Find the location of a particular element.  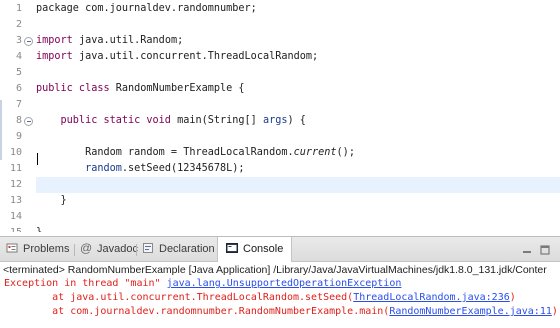

code-token: java.util.concurrent.ThreadLocalRandom; is located at coordinates (195, 56).